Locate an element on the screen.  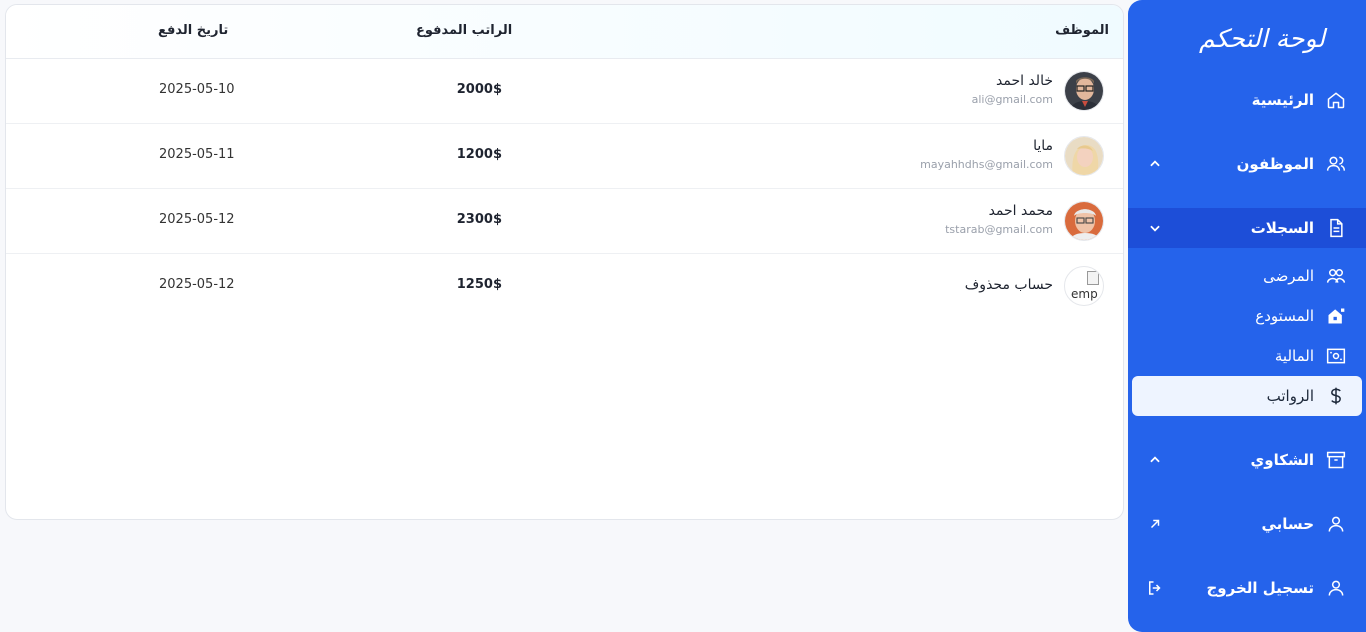
archive-icon is located at coordinates (1336, 460).